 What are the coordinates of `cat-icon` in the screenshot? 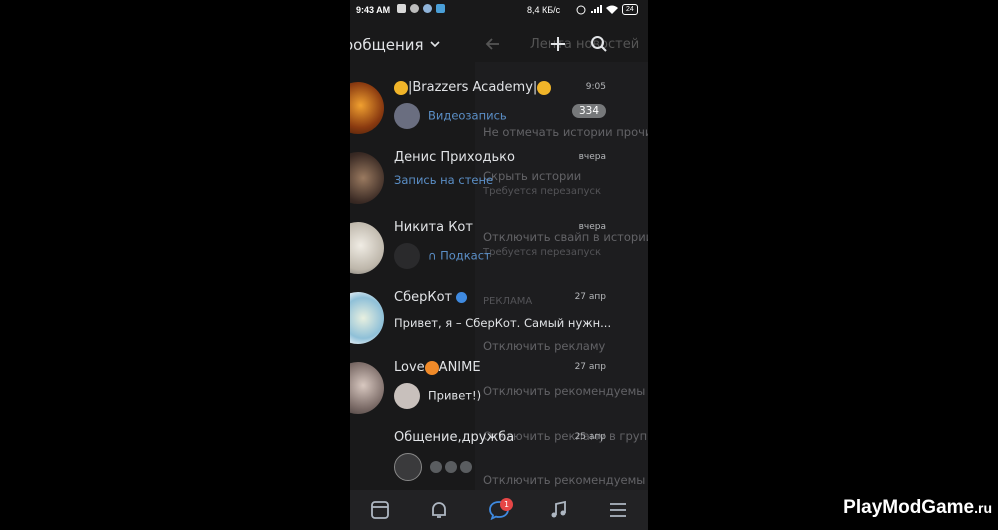 It's located at (414, 8).